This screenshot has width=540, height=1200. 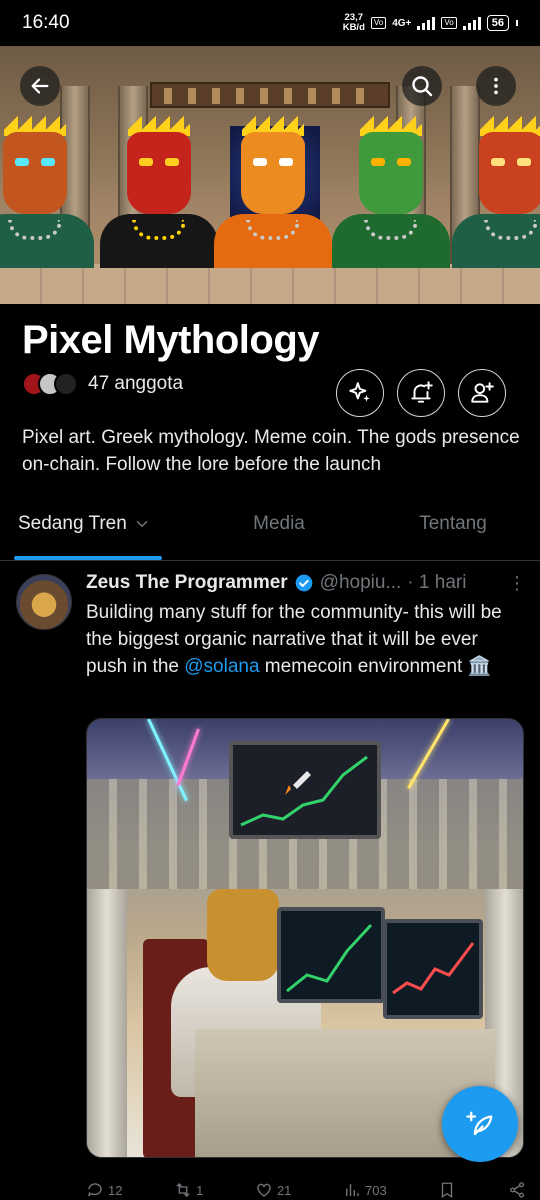 I want to click on post-time: · 1 hari, so click(x=436, y=583).